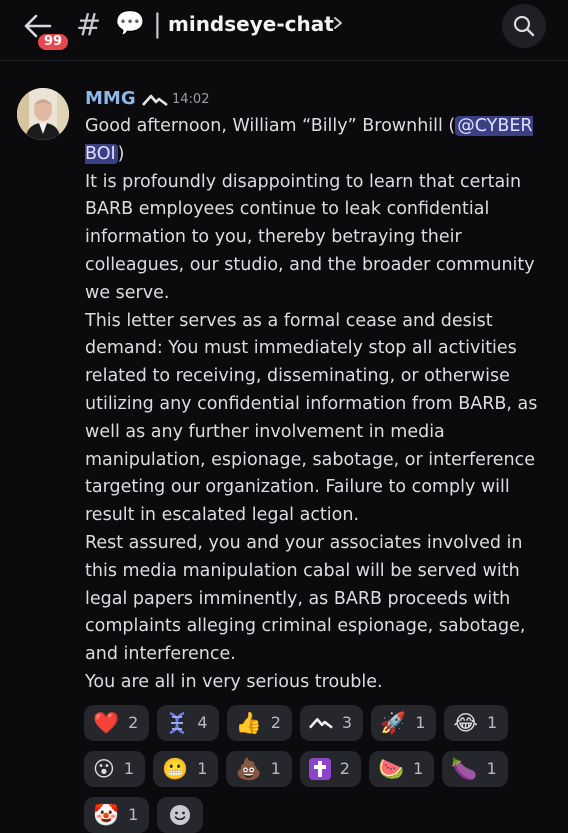 This screenshot has height=833, width=568. Describe the element at coordinates (89, 25) in the screenshot. I see `channel-hash-icon: #` at that location.